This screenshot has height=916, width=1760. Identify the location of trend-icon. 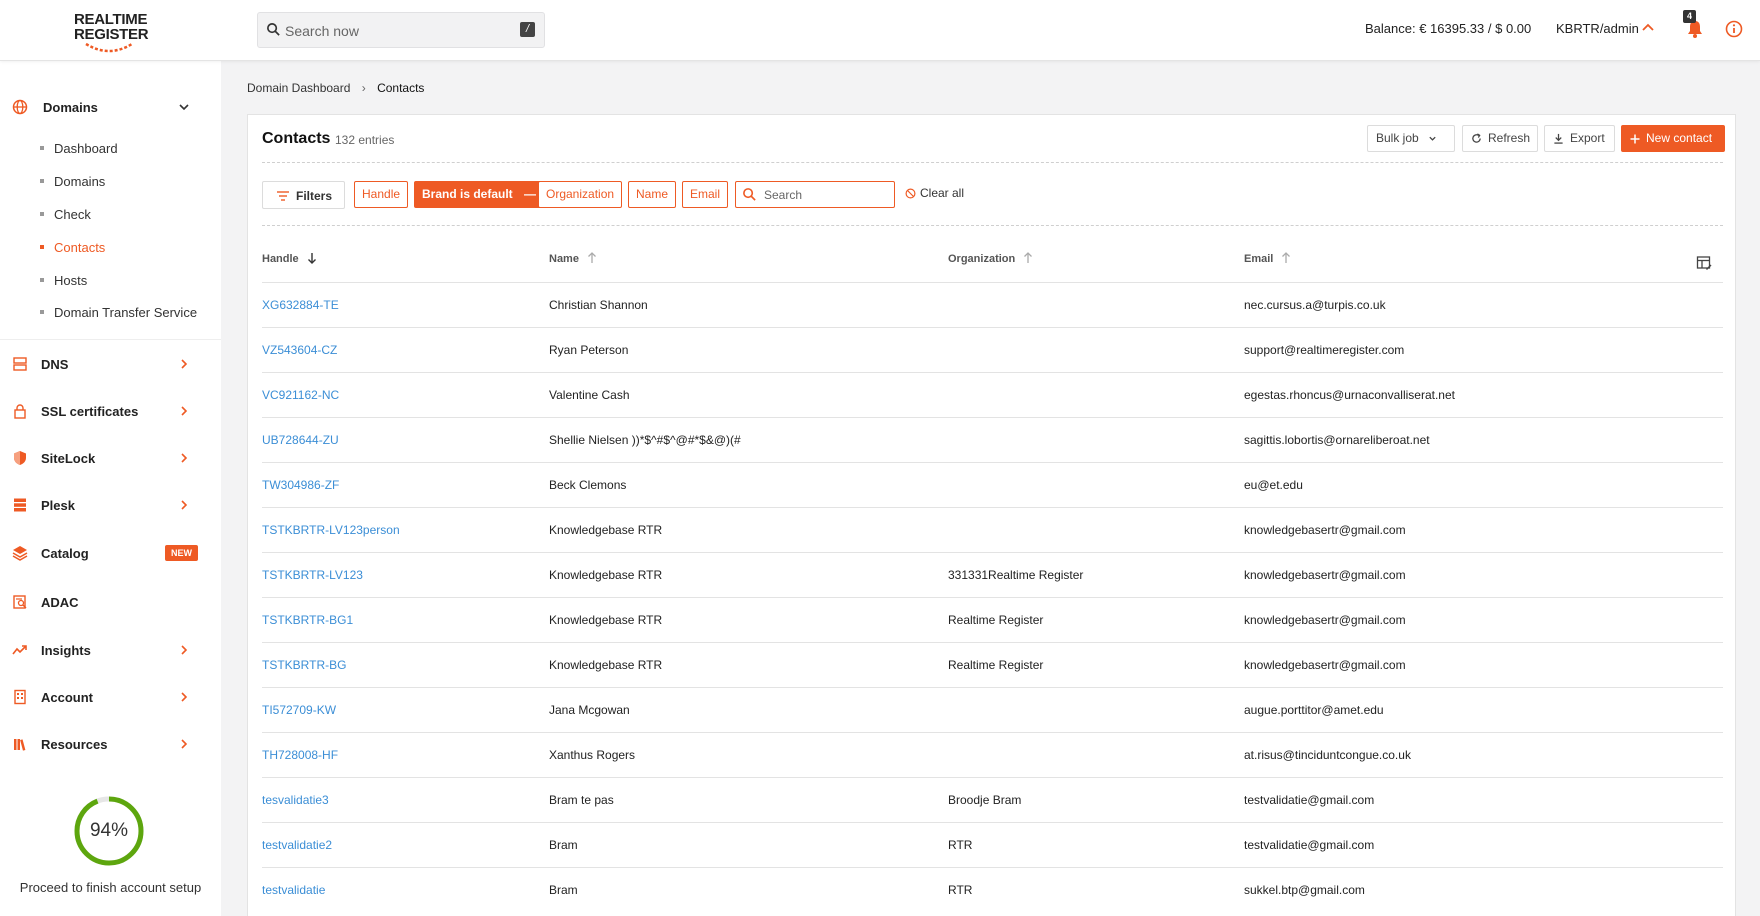
(19, 650).